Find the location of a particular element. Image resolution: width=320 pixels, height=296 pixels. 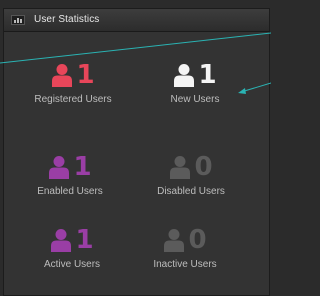

stat-registered-users: 1 Registered Users is located at coordinates (73, 83).